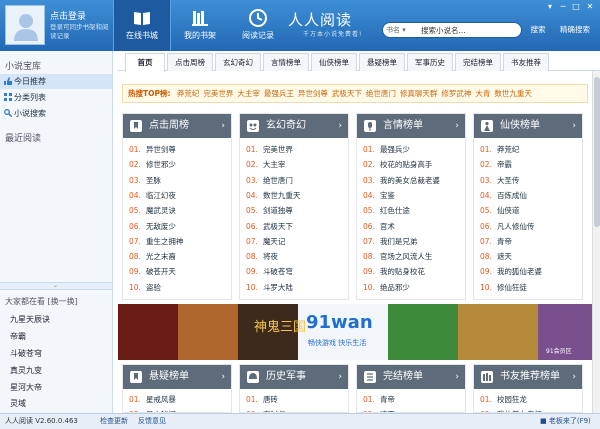  Describe the element at coordinates (269, 271) in the screenshot. I see `rank-list-item: 09. 斗破苍穹` at that location.